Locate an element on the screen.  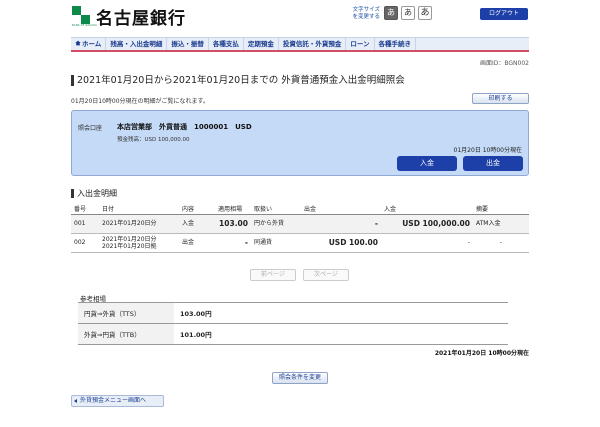
account-label: 照会口座 is located at coordinates (90, 128).